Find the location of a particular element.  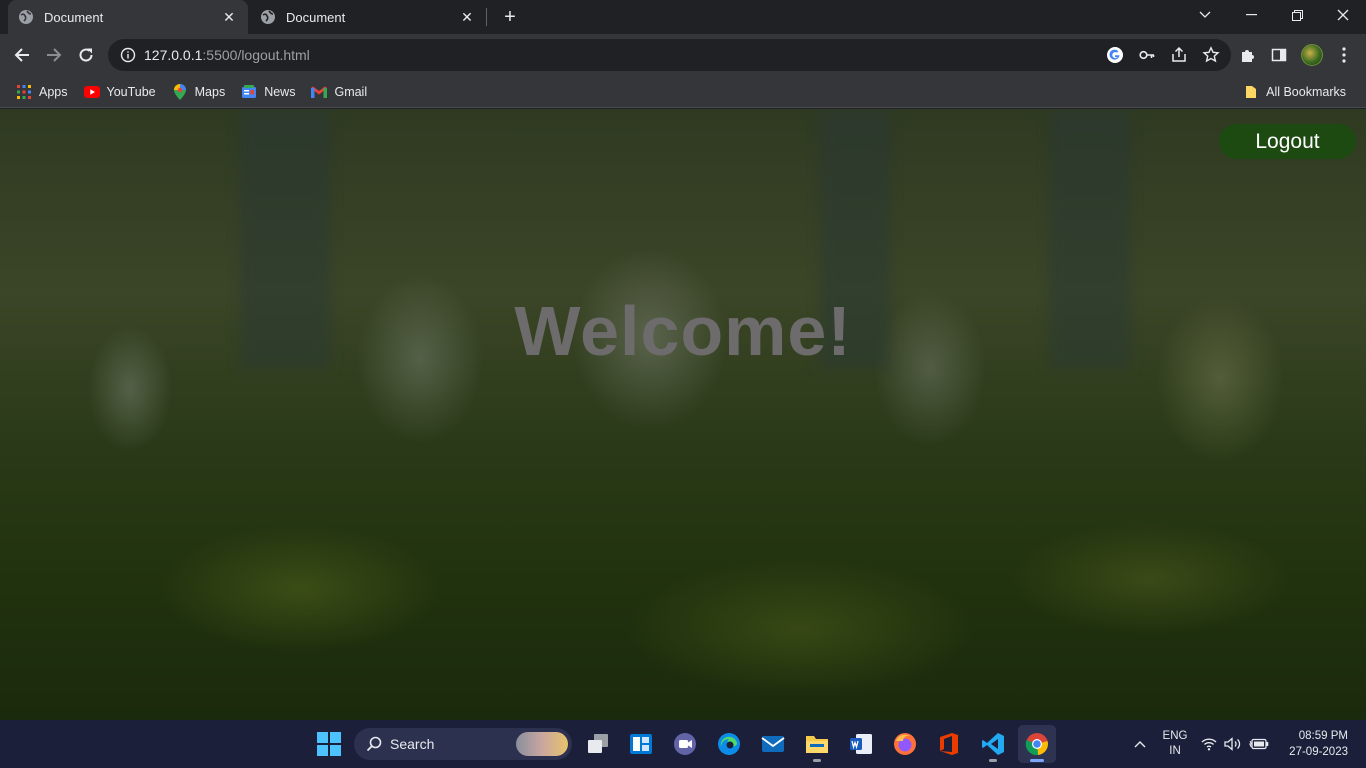

bookmark-apps: Apps is located at coordinates (42, 92).